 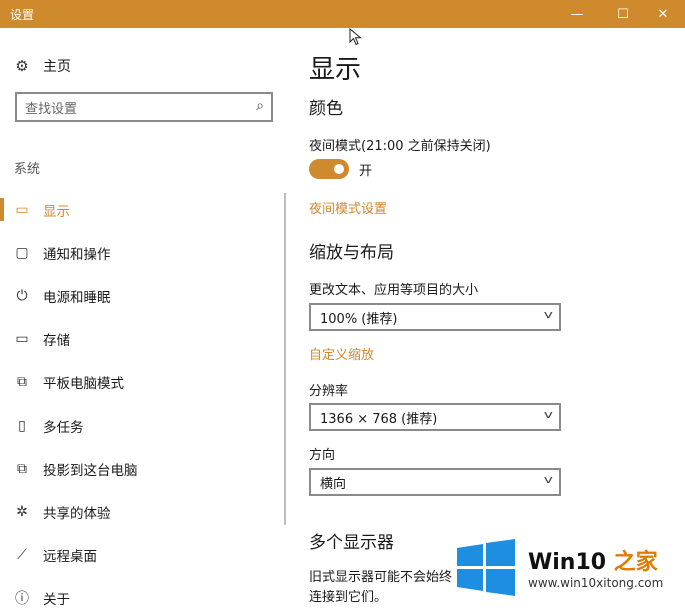 What do you see at coordinates (144, 107) in the screenshot?
I see `search-input: 查找设置 ⌕` at bounding box center [144, 107].